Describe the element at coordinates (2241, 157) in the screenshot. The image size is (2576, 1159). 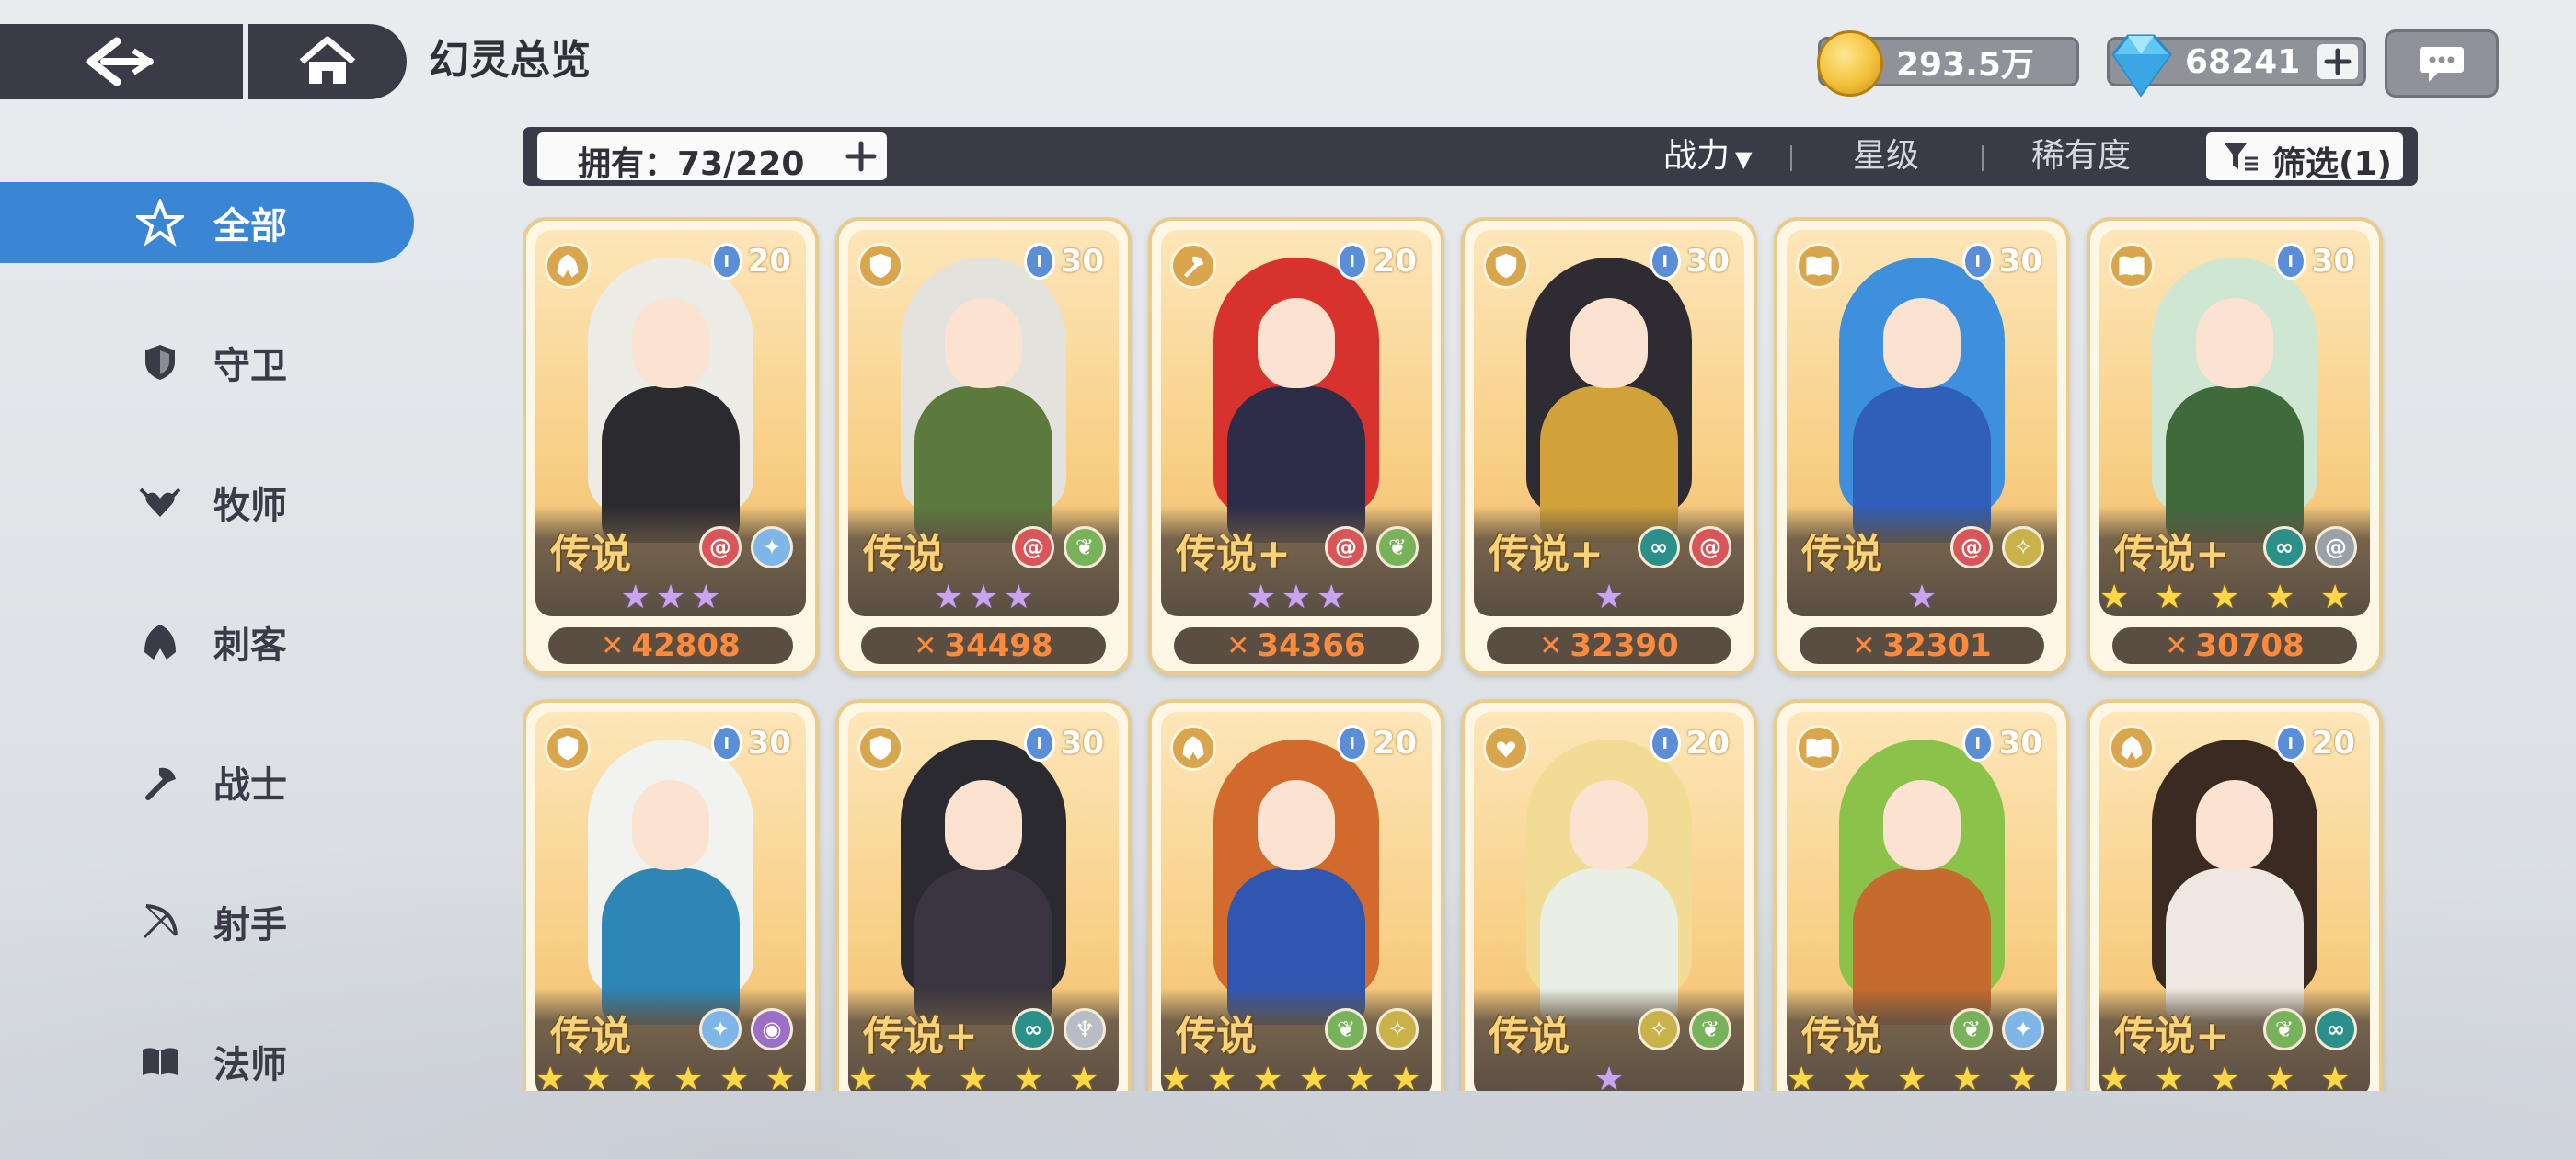
I see `filter-funnel-icon` at that location.